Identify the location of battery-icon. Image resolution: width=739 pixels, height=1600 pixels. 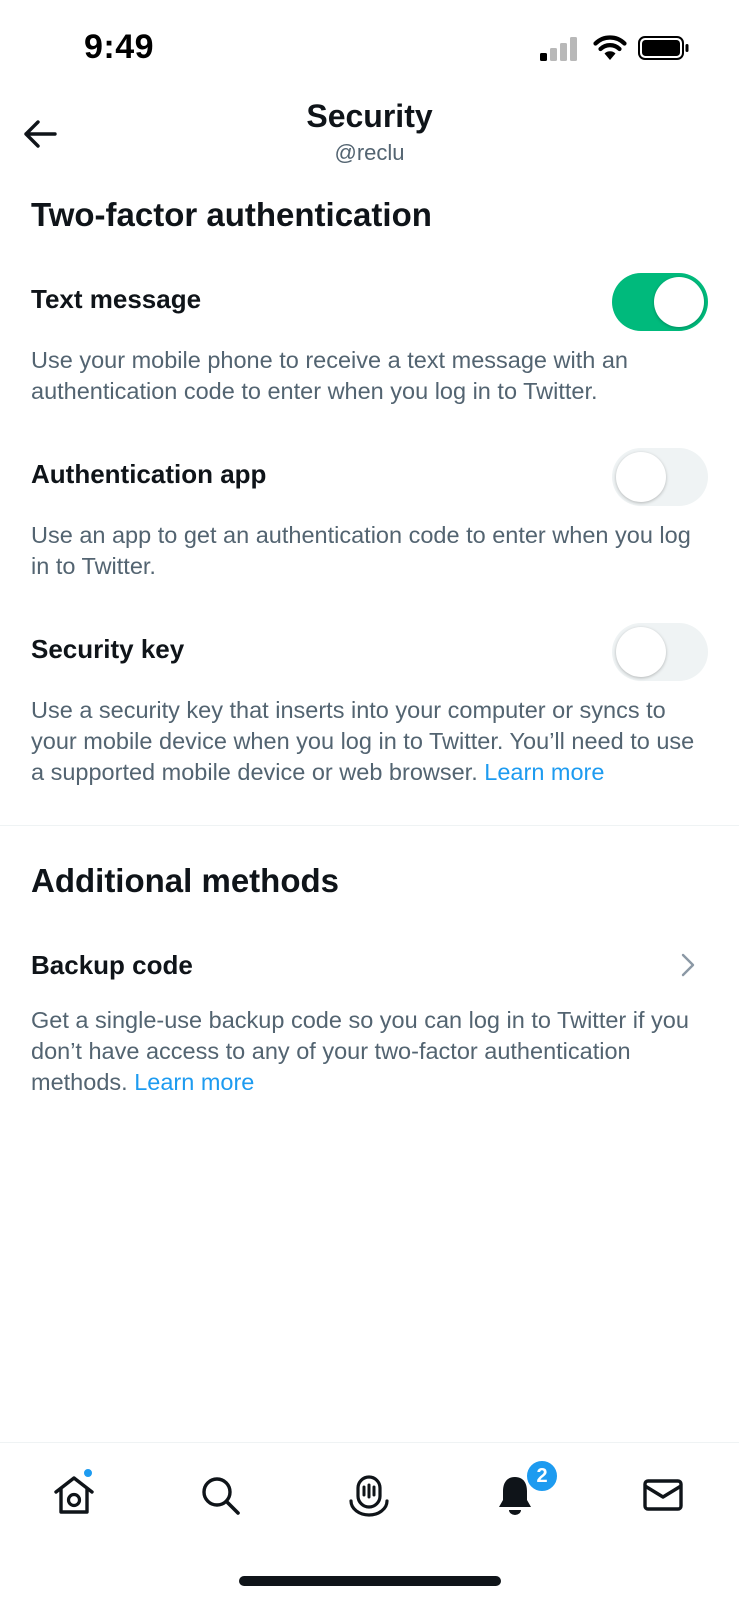
(663, 48).